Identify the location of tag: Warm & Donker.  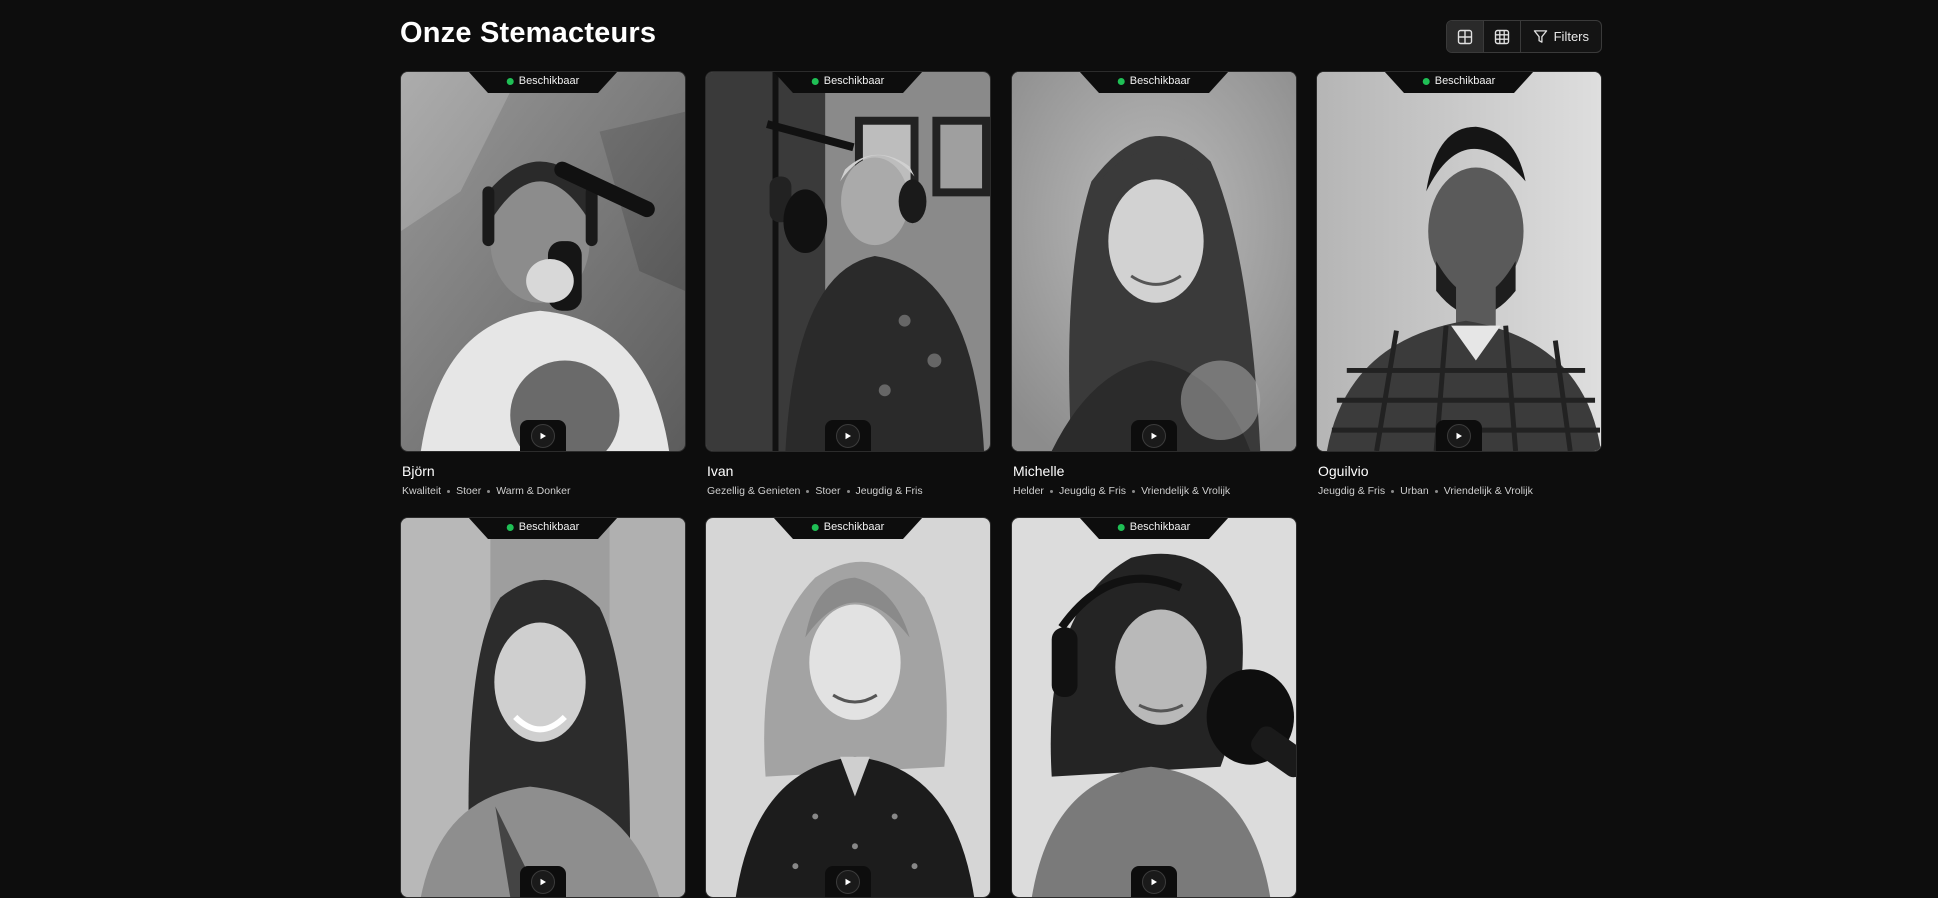
(533, 491).